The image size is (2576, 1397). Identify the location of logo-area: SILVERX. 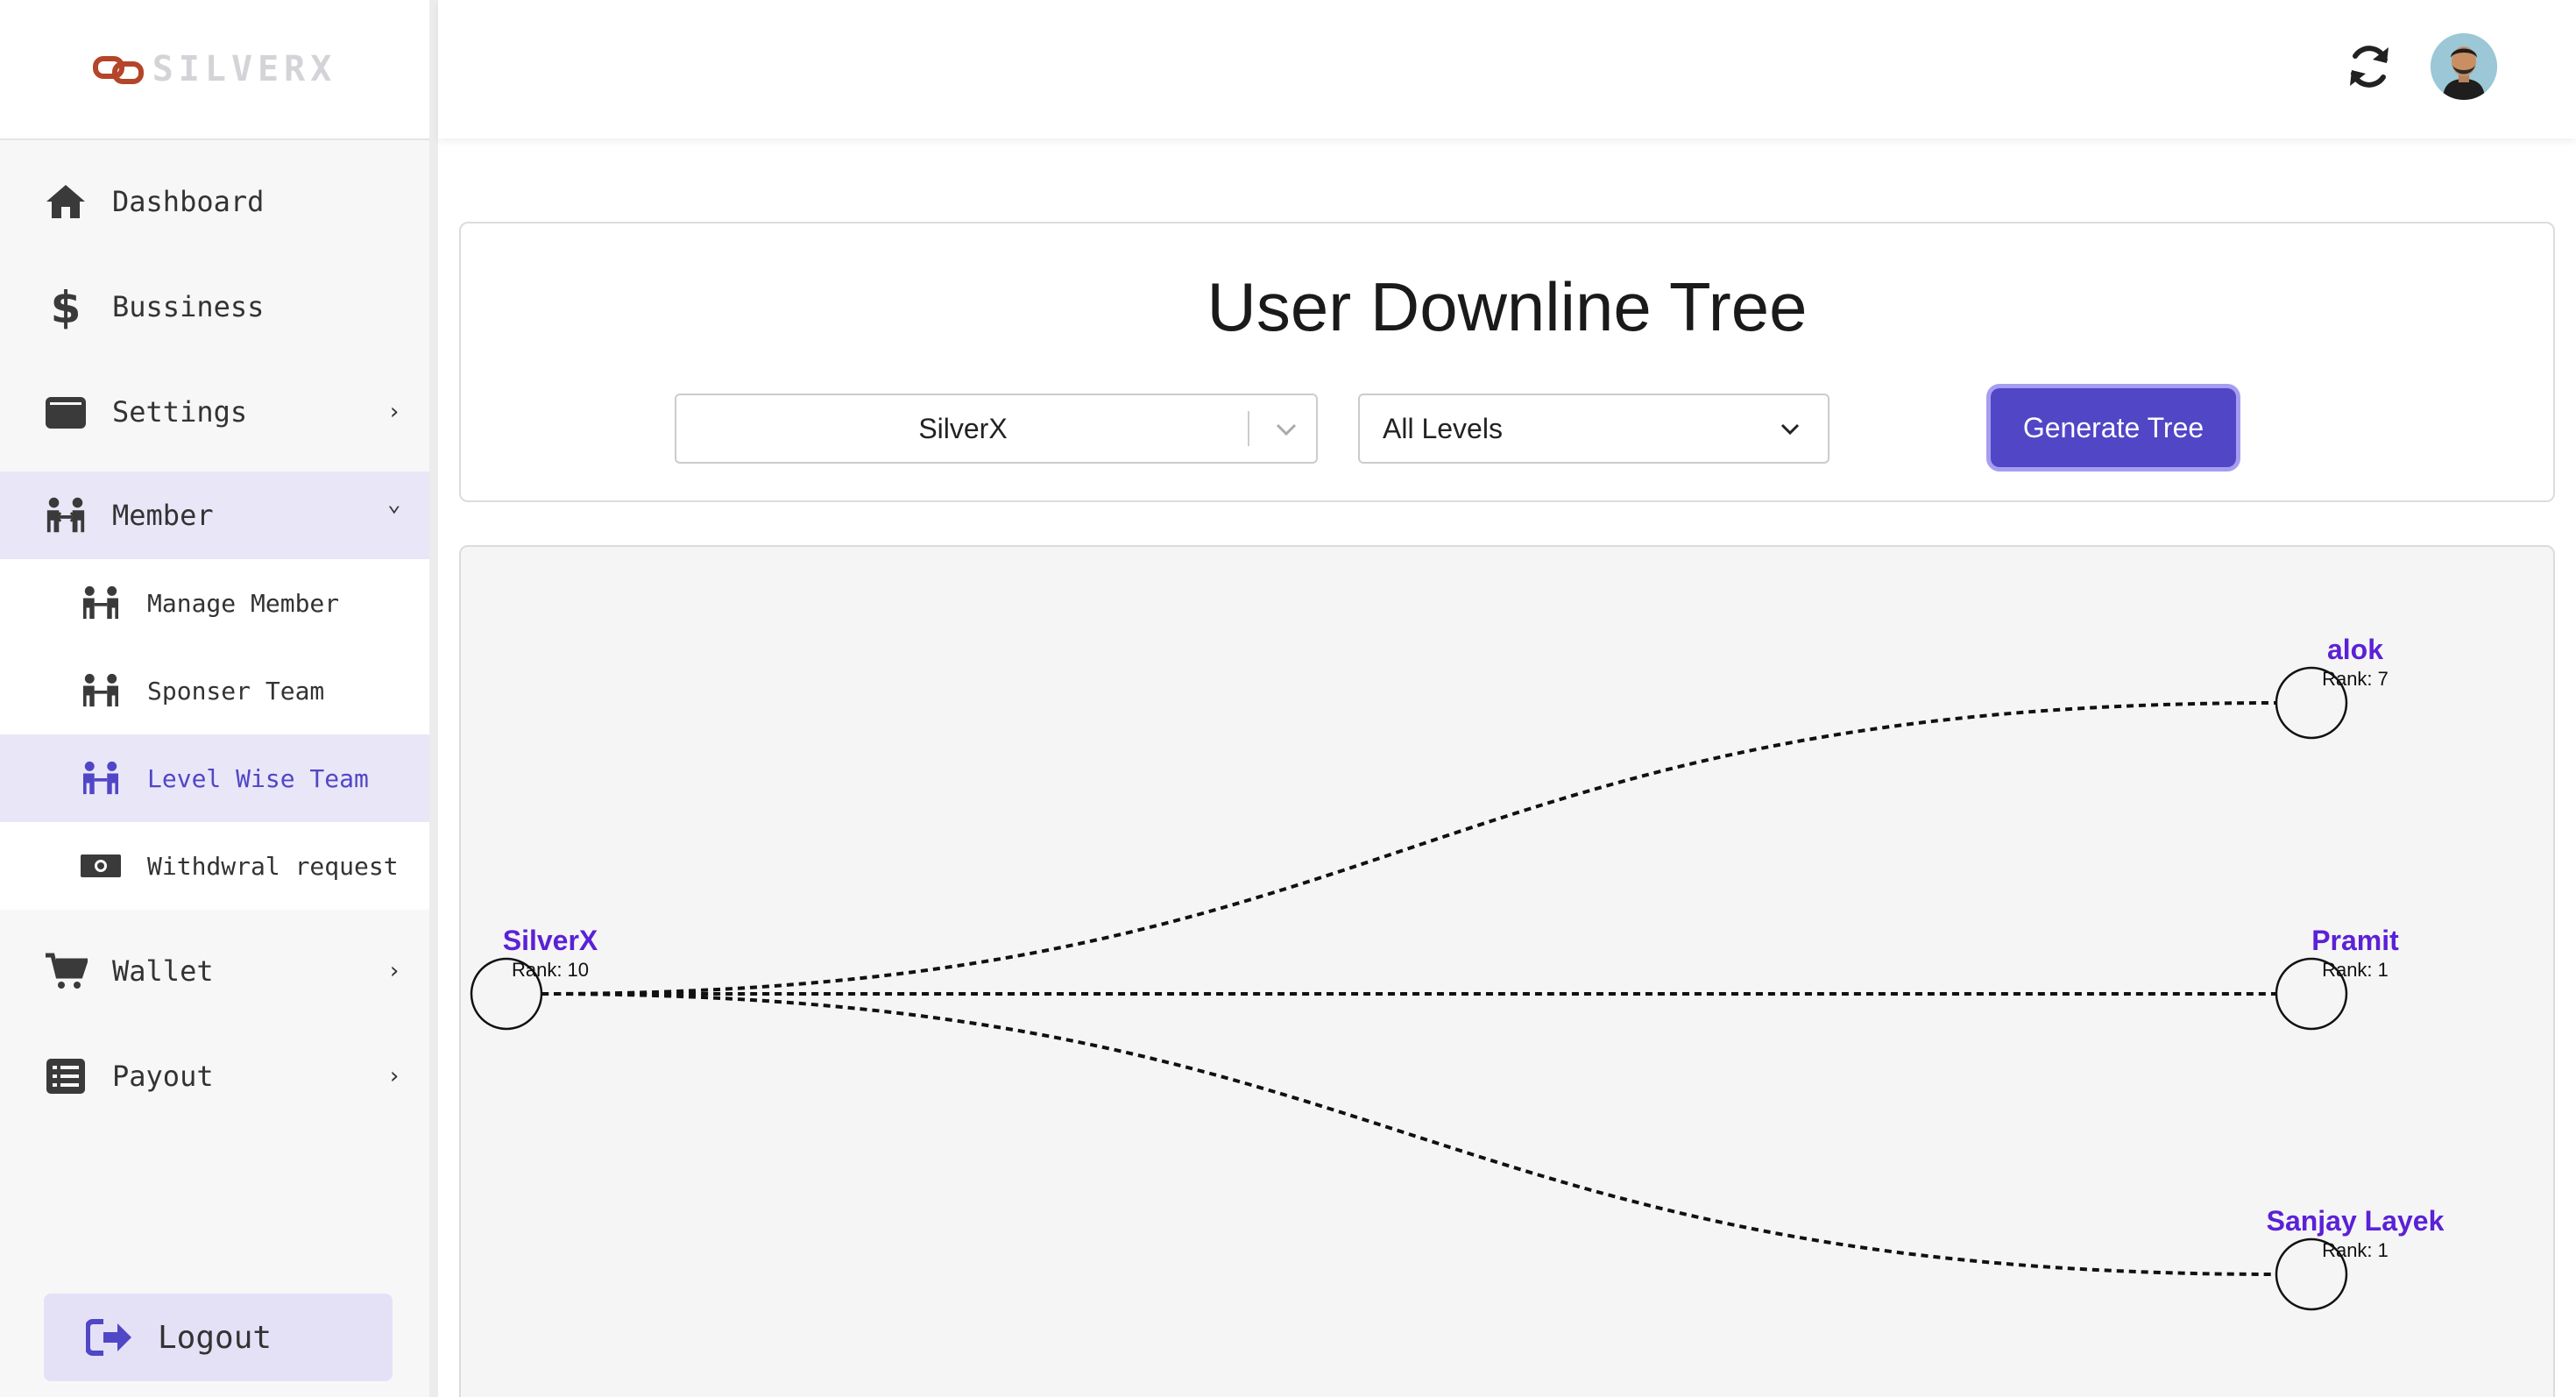
(214, 70).